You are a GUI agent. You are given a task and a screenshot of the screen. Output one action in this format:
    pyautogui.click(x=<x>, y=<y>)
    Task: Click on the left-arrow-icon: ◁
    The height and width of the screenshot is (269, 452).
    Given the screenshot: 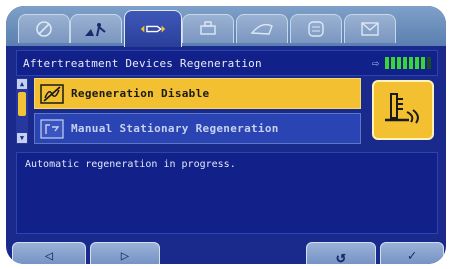 What is the action you would take?
    pyautogui.click(x=49, y=256)
    